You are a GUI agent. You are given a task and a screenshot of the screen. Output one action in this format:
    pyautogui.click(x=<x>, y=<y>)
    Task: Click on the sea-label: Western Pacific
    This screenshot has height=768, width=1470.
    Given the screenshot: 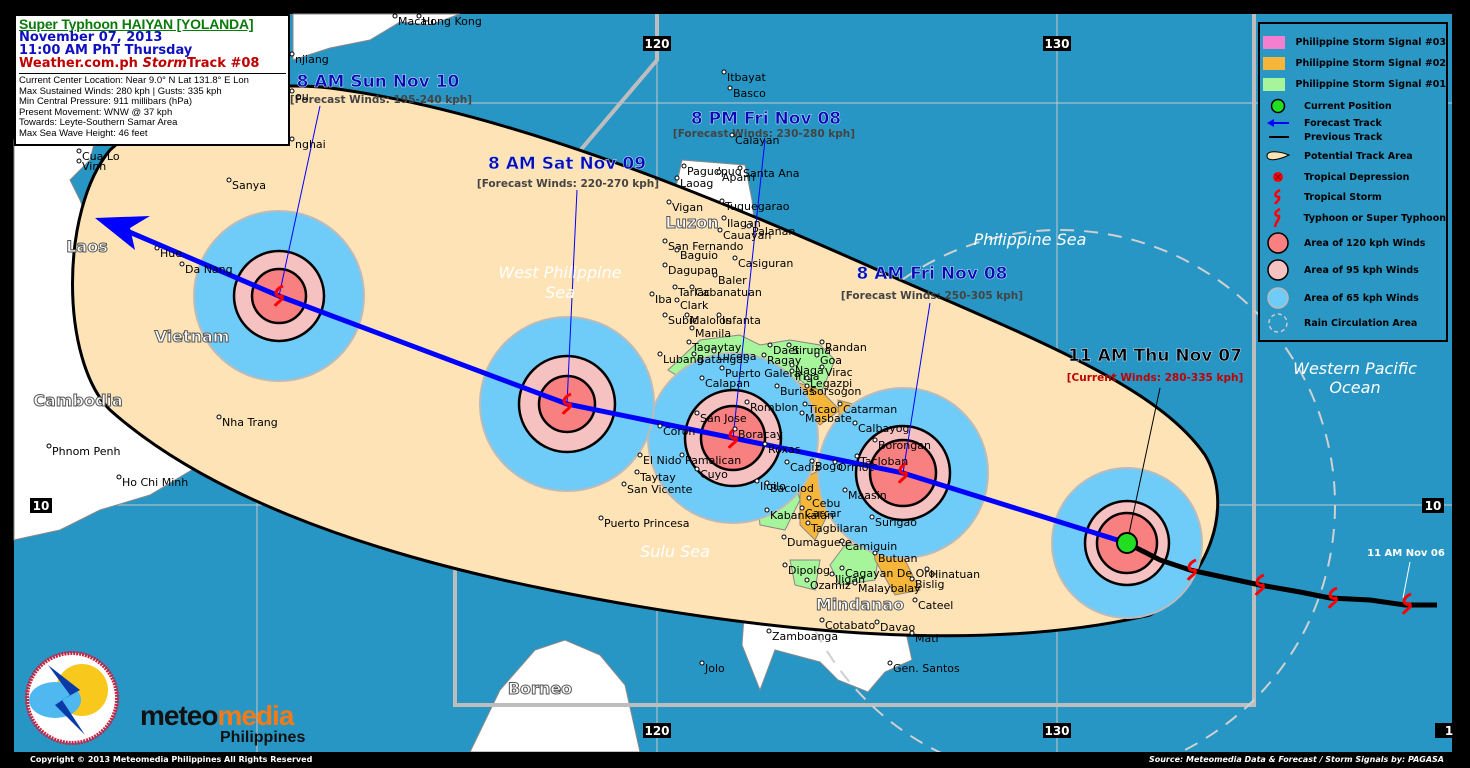 What is the action you would take?
    pyautogui.click(x=1355, y=368)
    